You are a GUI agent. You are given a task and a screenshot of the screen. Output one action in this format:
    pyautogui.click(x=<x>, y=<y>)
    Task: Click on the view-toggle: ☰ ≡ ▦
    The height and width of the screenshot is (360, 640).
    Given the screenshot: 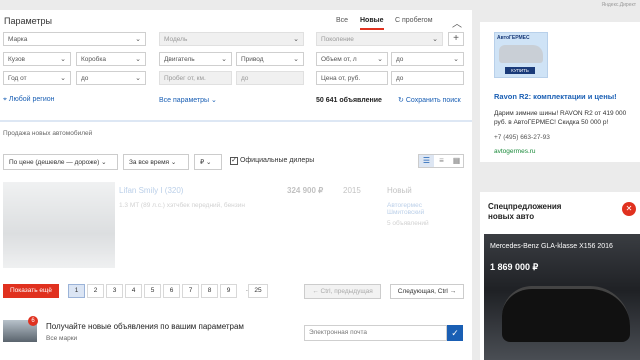 What is the action you would take?
    pyautogui.click(x=441, y=161)
    